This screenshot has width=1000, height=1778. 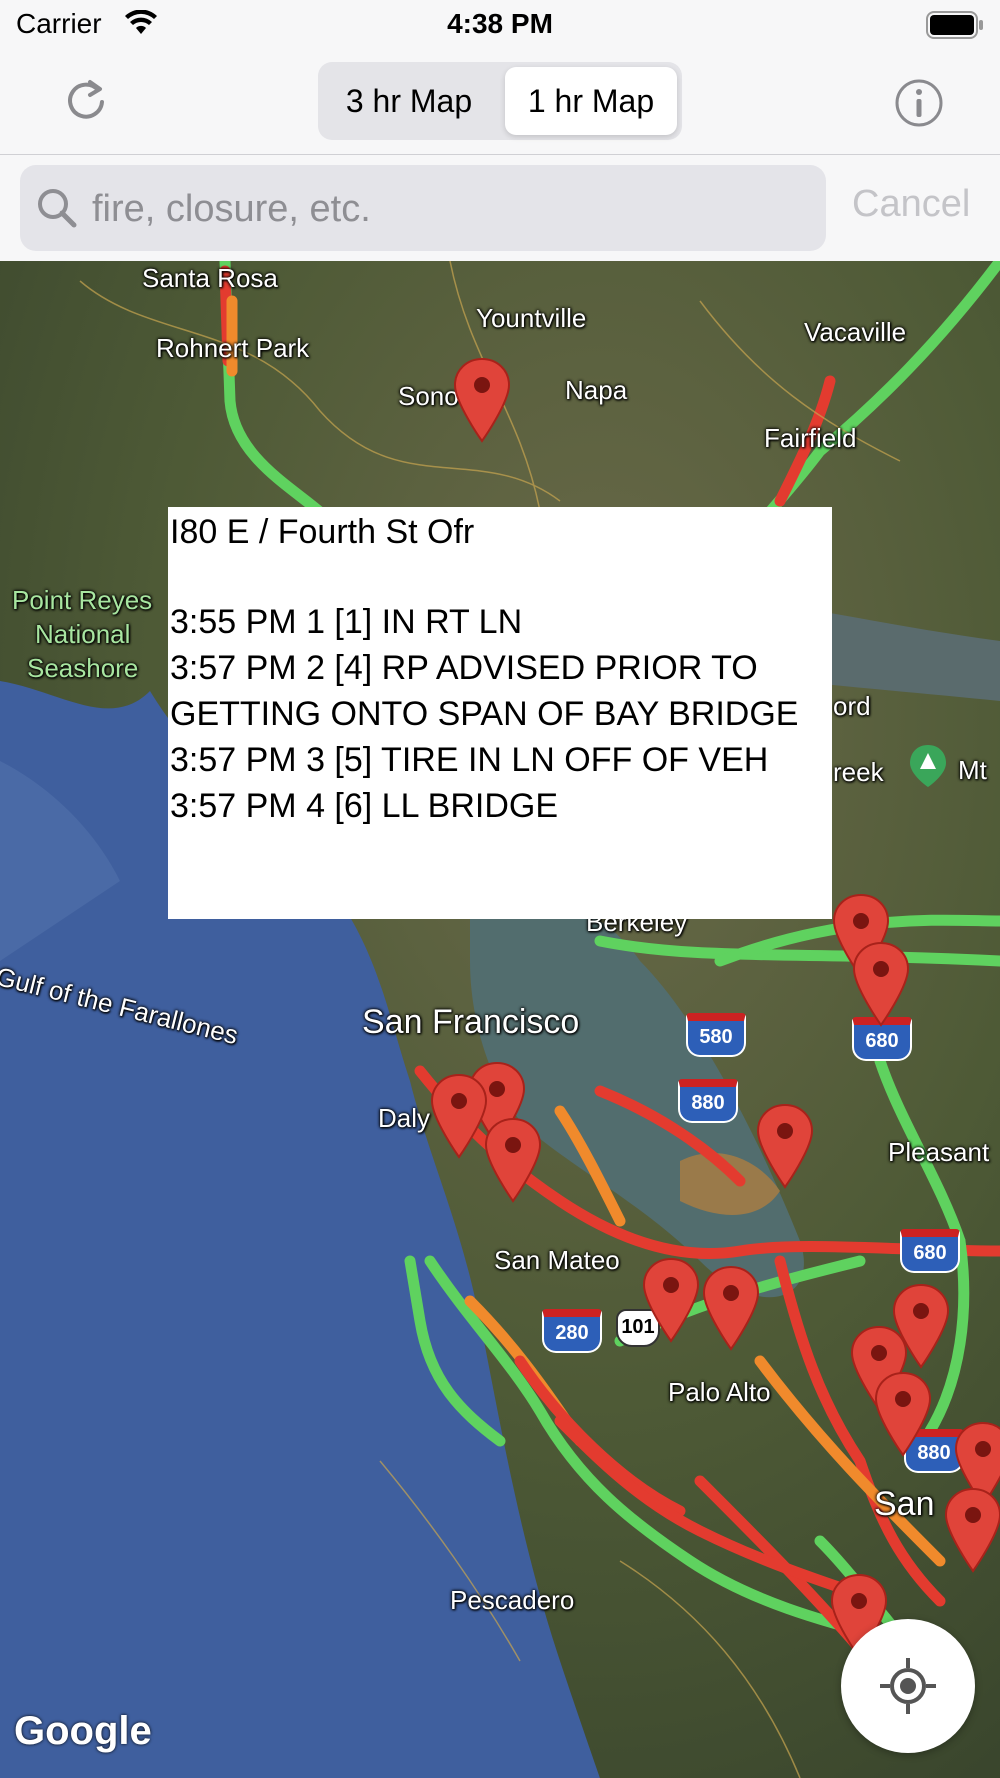 I want to click on map-label-daly-city: Daly, so click(x=404, y=1118).